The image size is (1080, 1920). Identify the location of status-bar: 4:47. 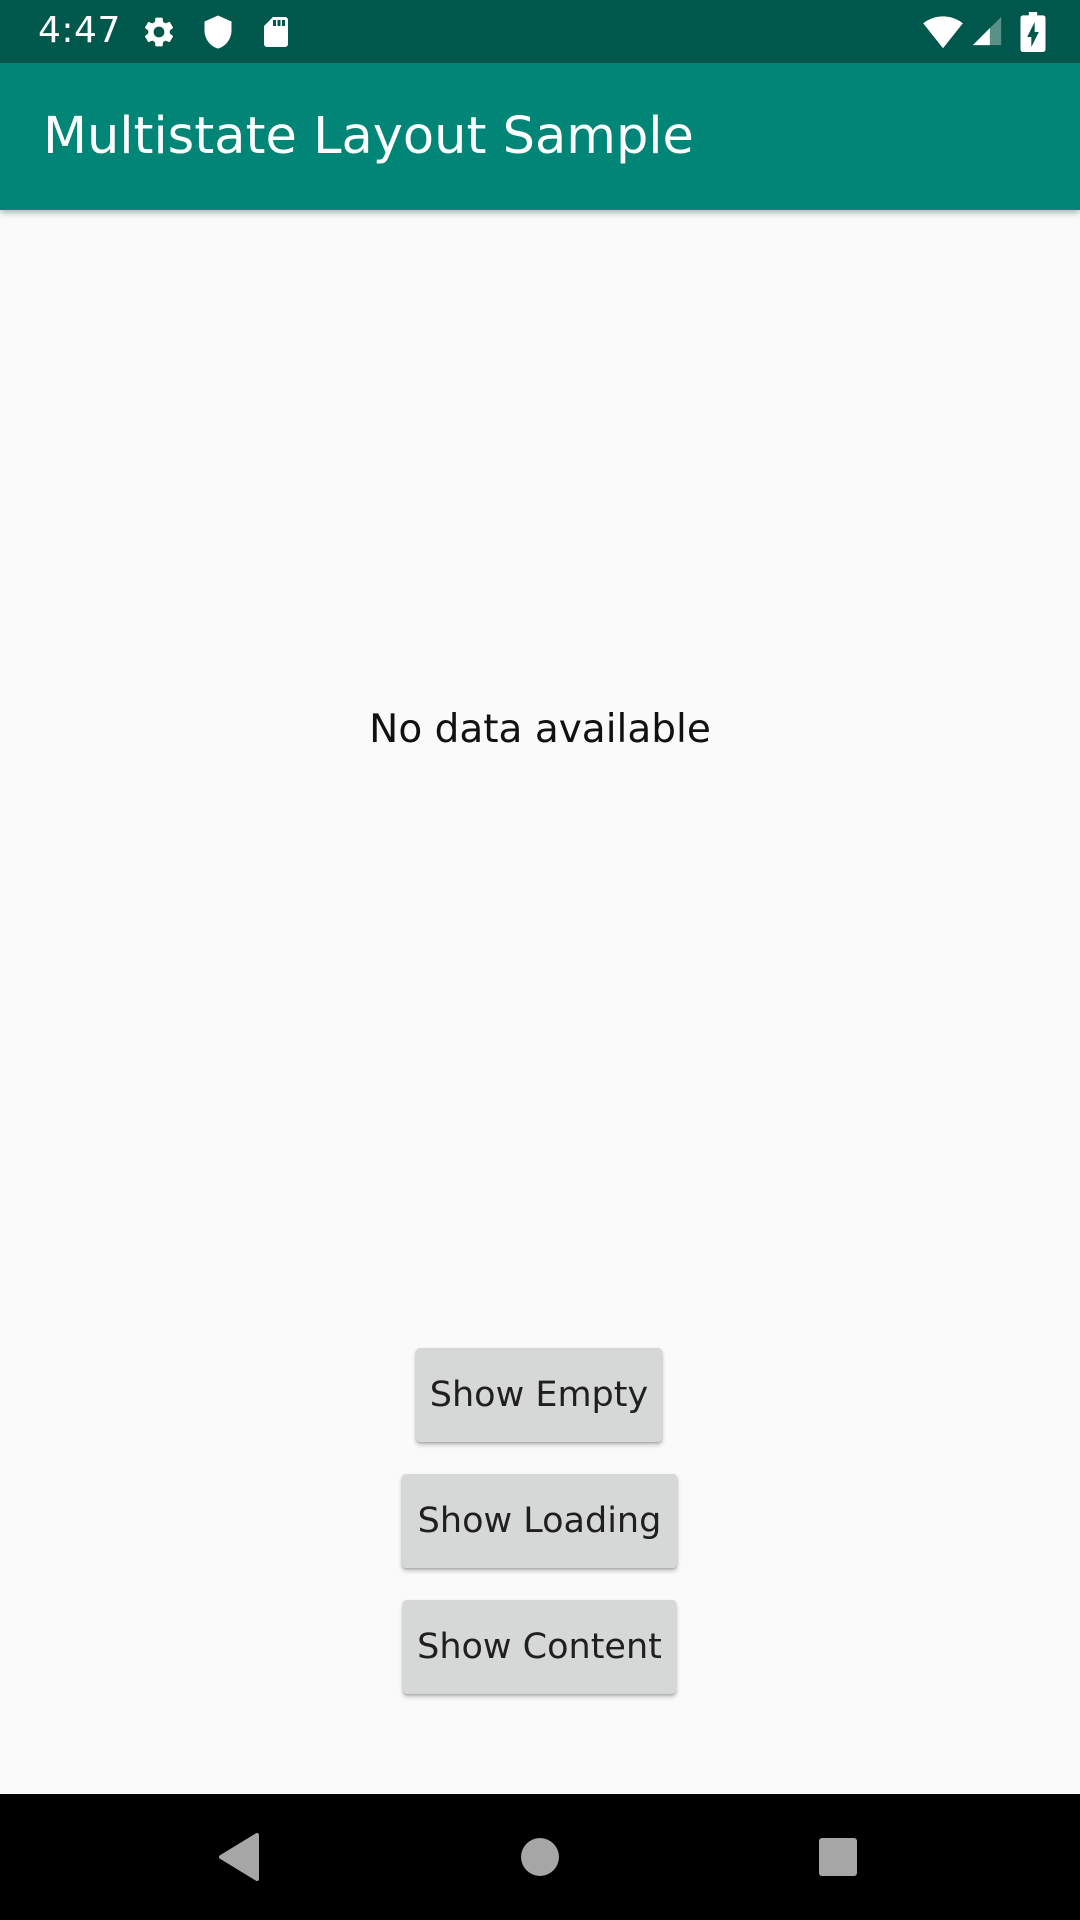
(540, 31).